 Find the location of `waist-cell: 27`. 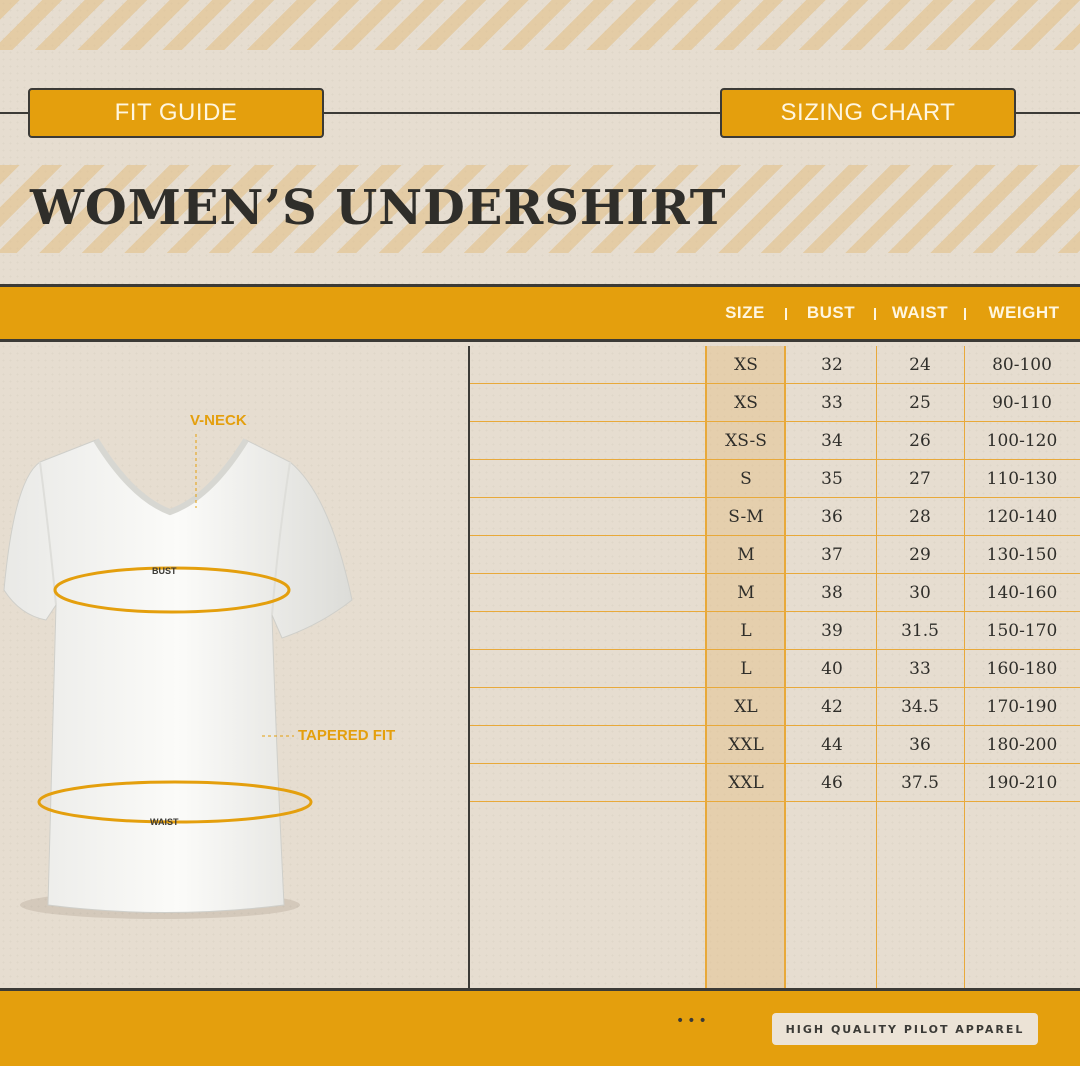

waist-cell: 27 is located at coordinates (920, 479).